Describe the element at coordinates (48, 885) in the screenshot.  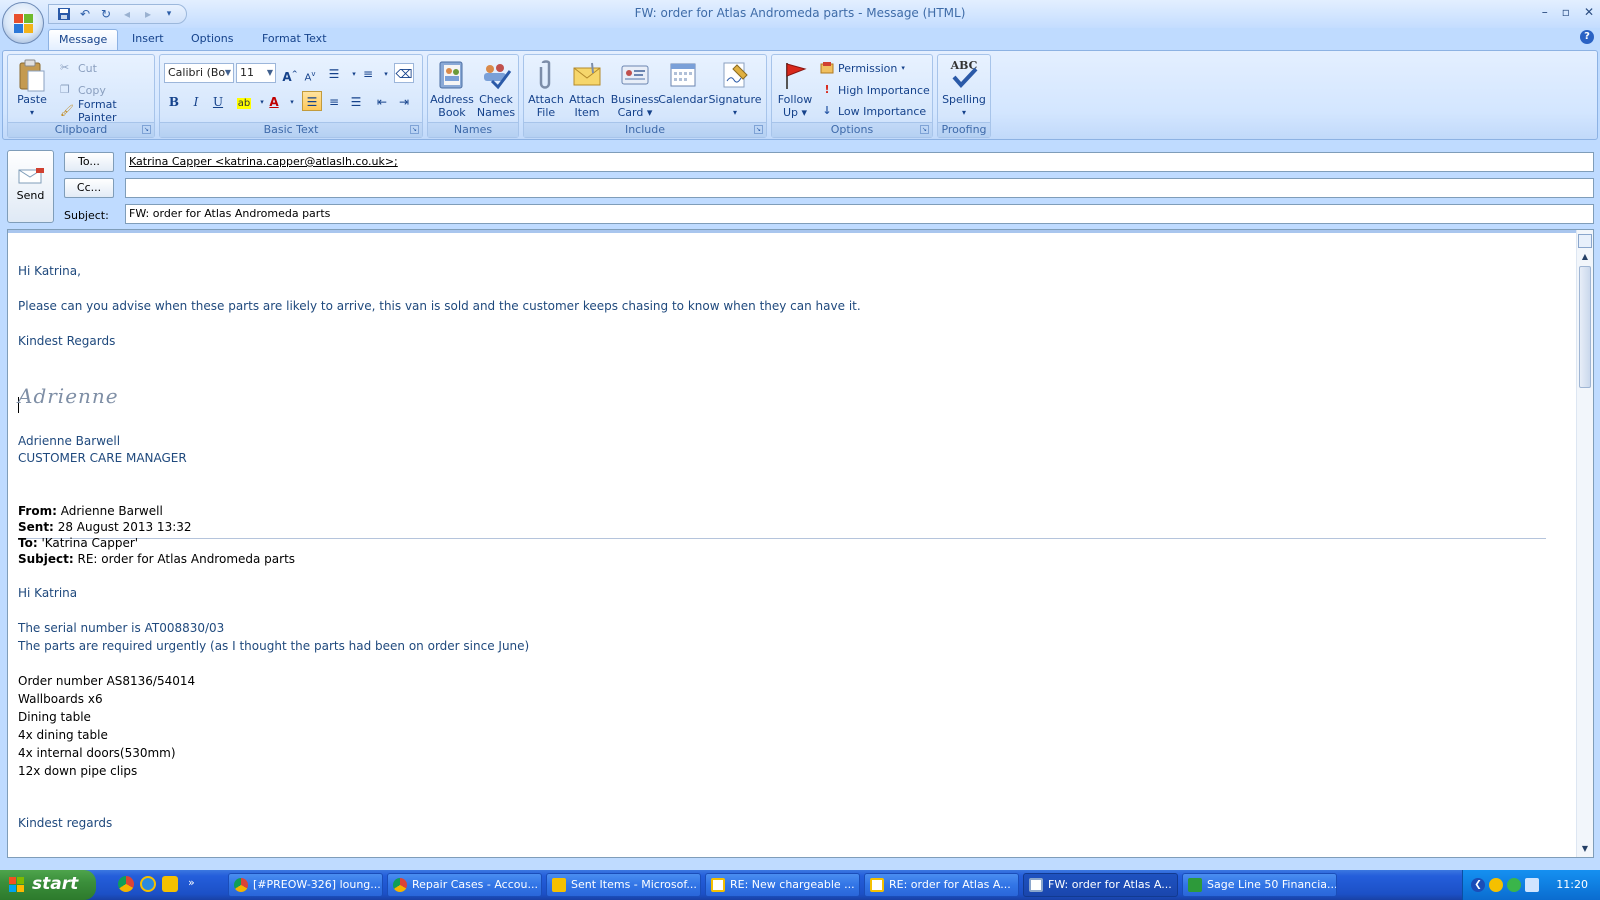
I see `start-button: start` at that location.